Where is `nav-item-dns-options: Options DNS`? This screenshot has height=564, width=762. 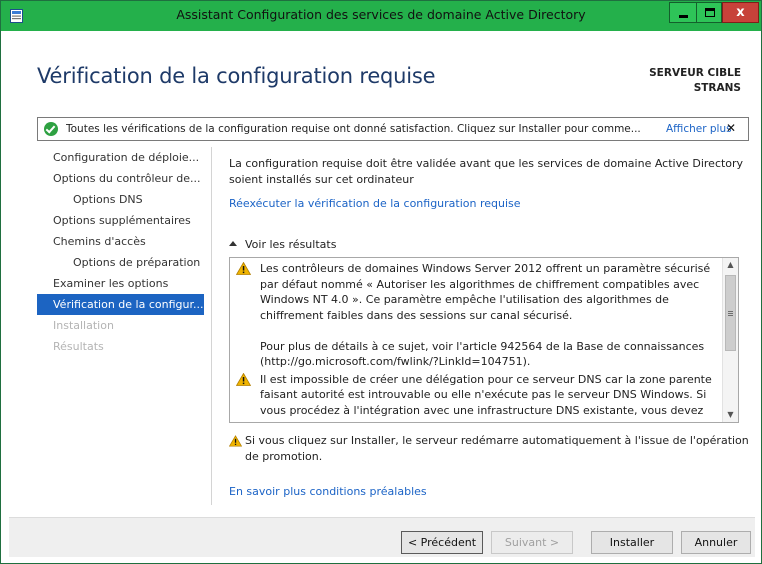
nav-item-dns-options: Options DNS is located at coordinates (120, 199).